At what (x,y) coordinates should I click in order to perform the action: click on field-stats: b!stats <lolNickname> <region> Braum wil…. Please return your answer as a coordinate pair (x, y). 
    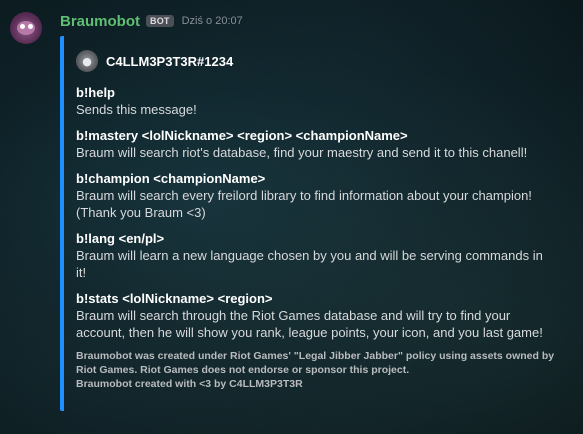
    Looking at the image, I should click on (316, 315).